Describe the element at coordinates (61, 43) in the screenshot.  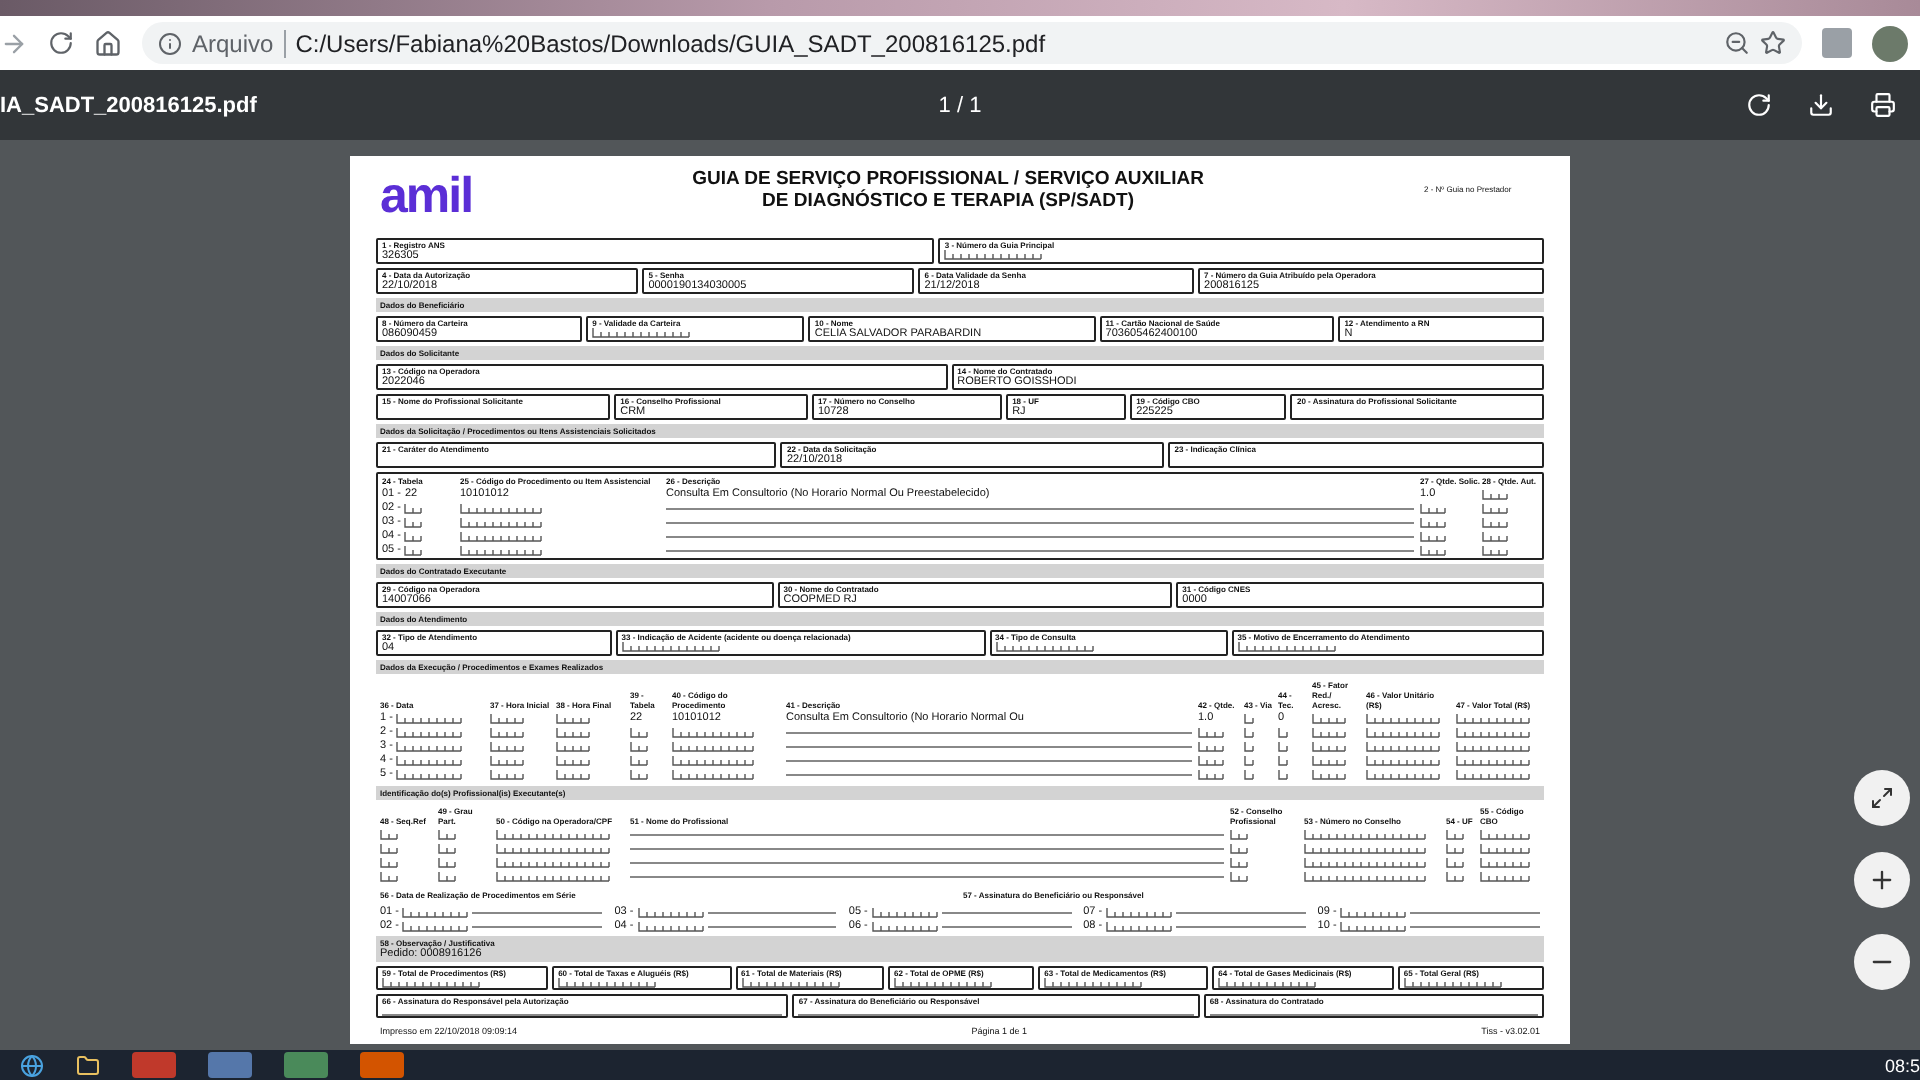
I see `reload-icon` at that location.